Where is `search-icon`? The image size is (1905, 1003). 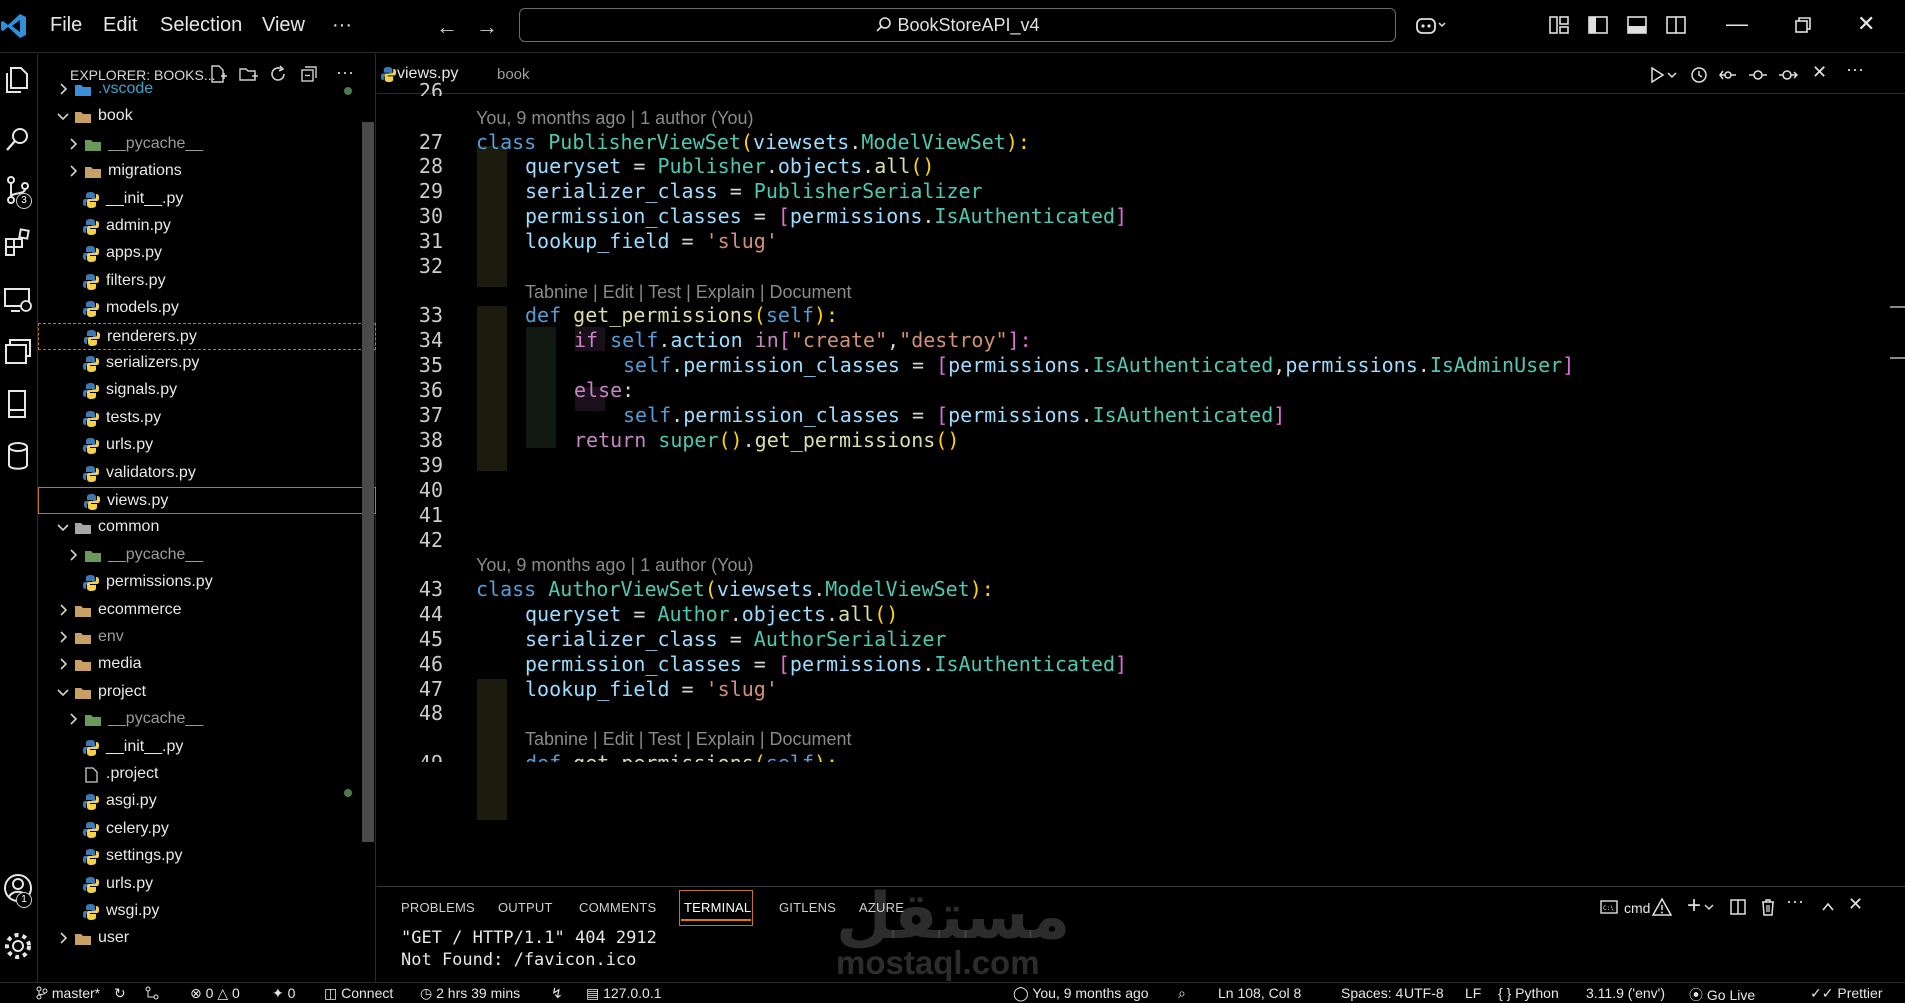
search-icon is located at coordinates (18, 140).